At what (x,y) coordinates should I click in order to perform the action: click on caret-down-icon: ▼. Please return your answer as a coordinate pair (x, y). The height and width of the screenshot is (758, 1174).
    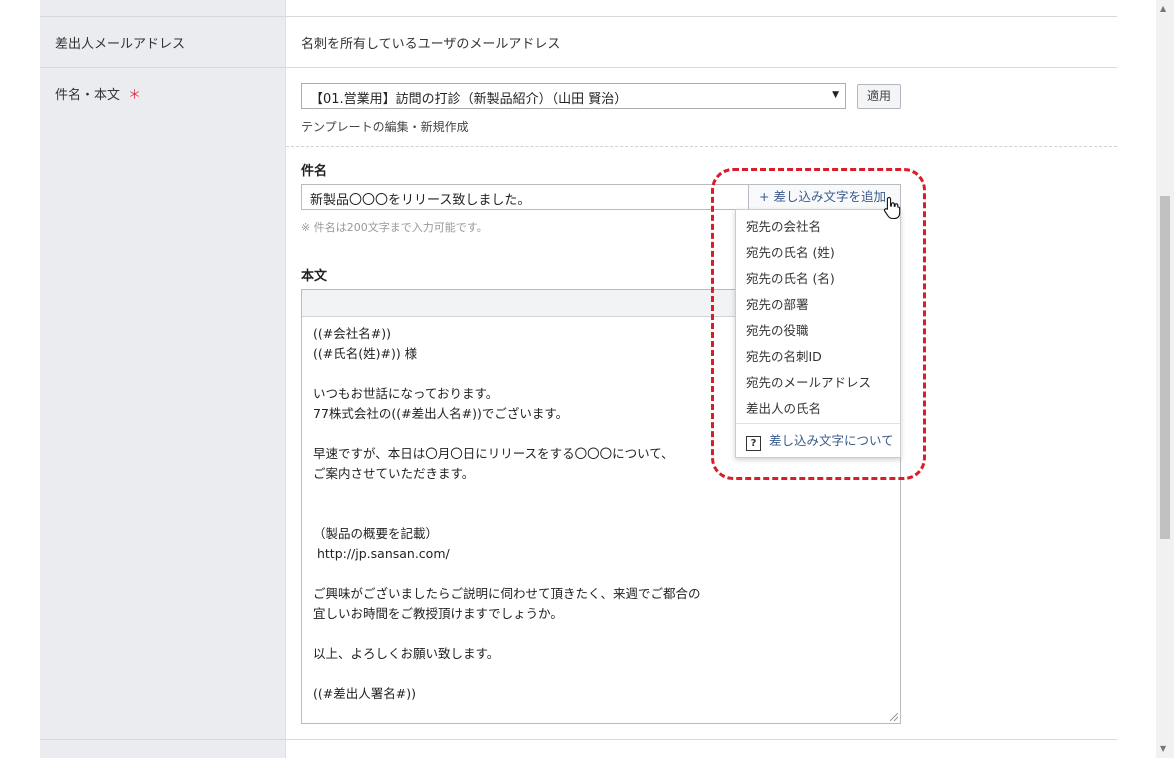
    Looking at the image, I should click on (835, 95).